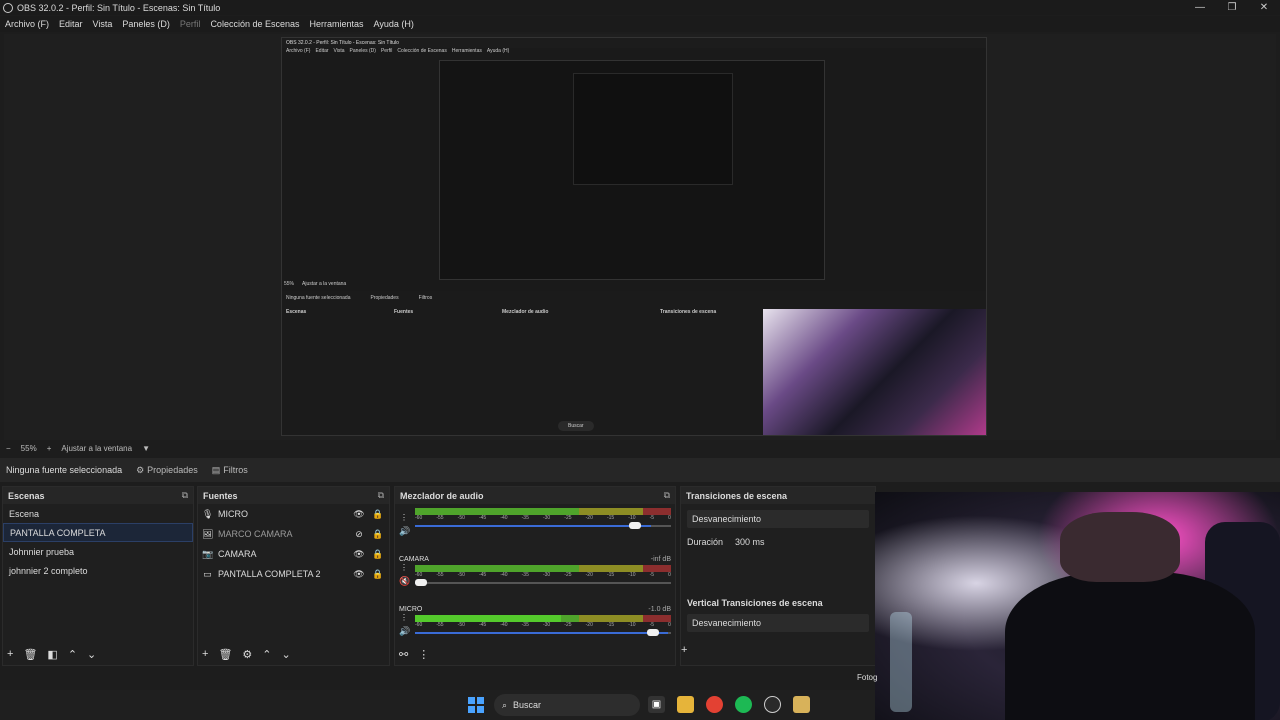  Describe the element at coordinates (216, 469) in the screenshot. I see `filter-icon: ▤` at that location.